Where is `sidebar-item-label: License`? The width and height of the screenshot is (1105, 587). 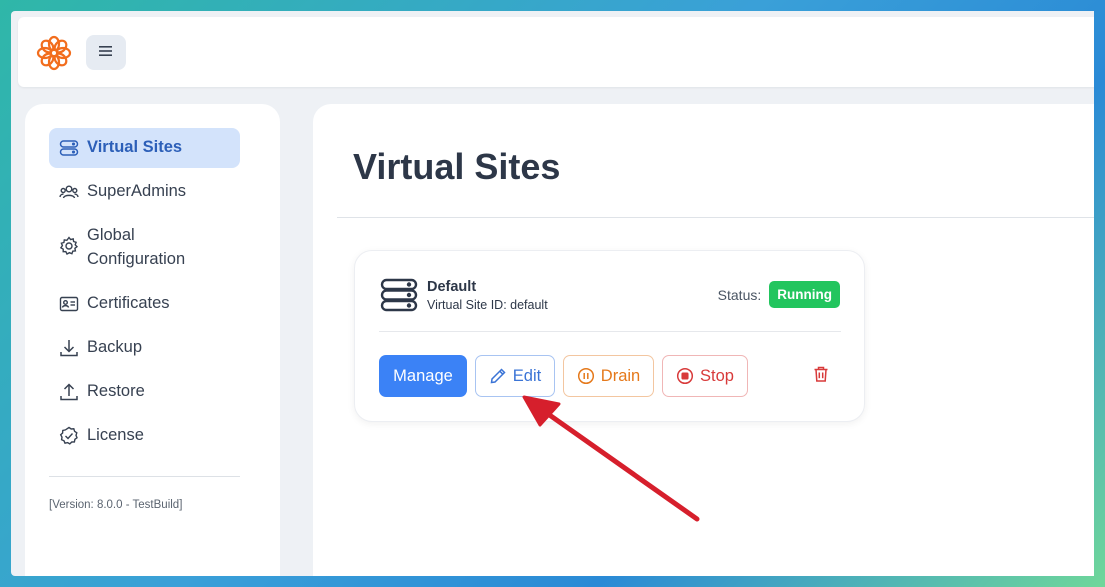 sidebar-item-label: License is located at coordinates (115, 435).